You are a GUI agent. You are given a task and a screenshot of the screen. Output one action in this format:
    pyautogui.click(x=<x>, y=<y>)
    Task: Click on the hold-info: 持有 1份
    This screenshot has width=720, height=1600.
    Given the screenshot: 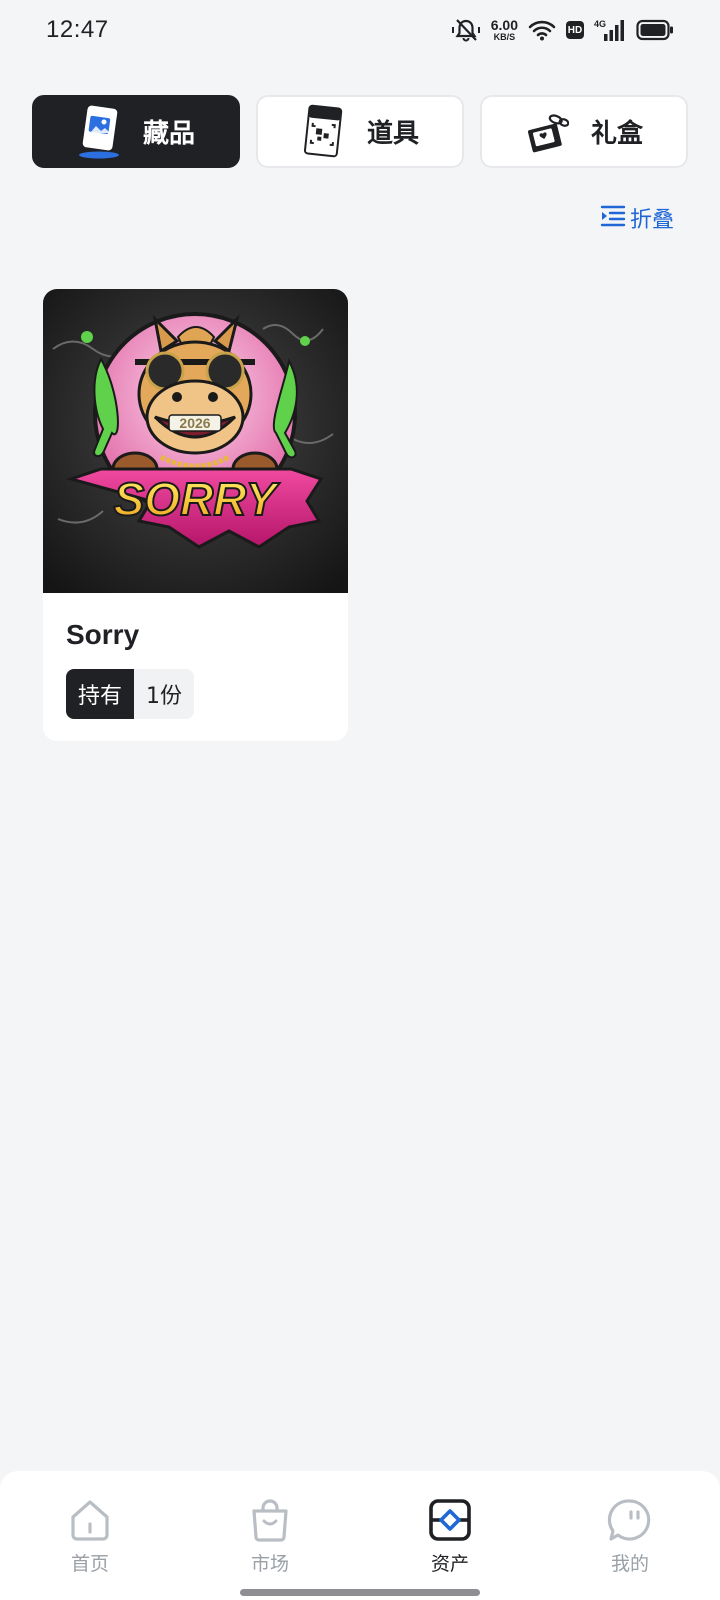 What is the action you would take?
    pyautogui.click(x=130, y=694)
    